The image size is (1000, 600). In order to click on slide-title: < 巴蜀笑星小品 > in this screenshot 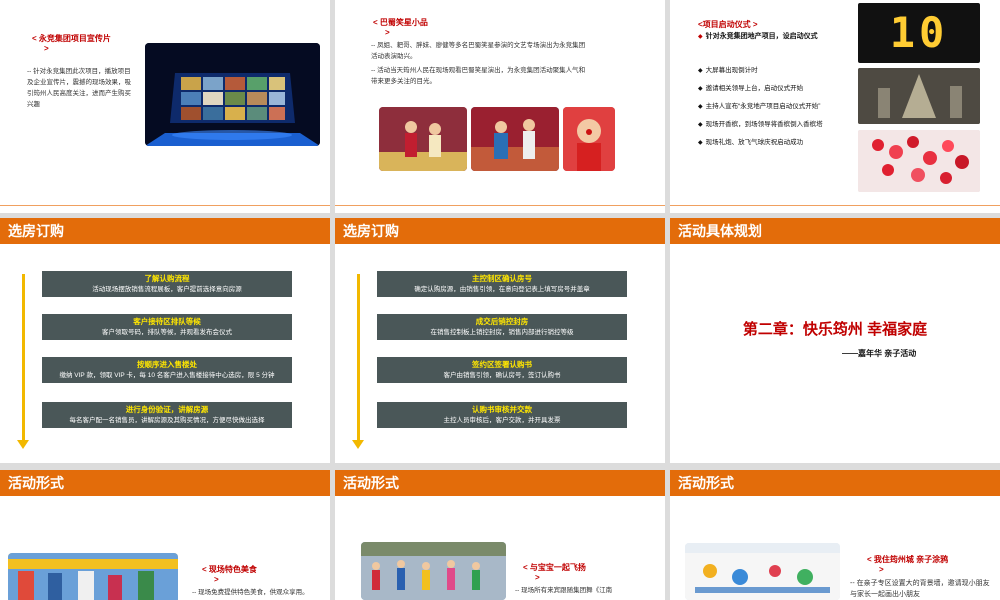, I will do `click(400, 27)`.